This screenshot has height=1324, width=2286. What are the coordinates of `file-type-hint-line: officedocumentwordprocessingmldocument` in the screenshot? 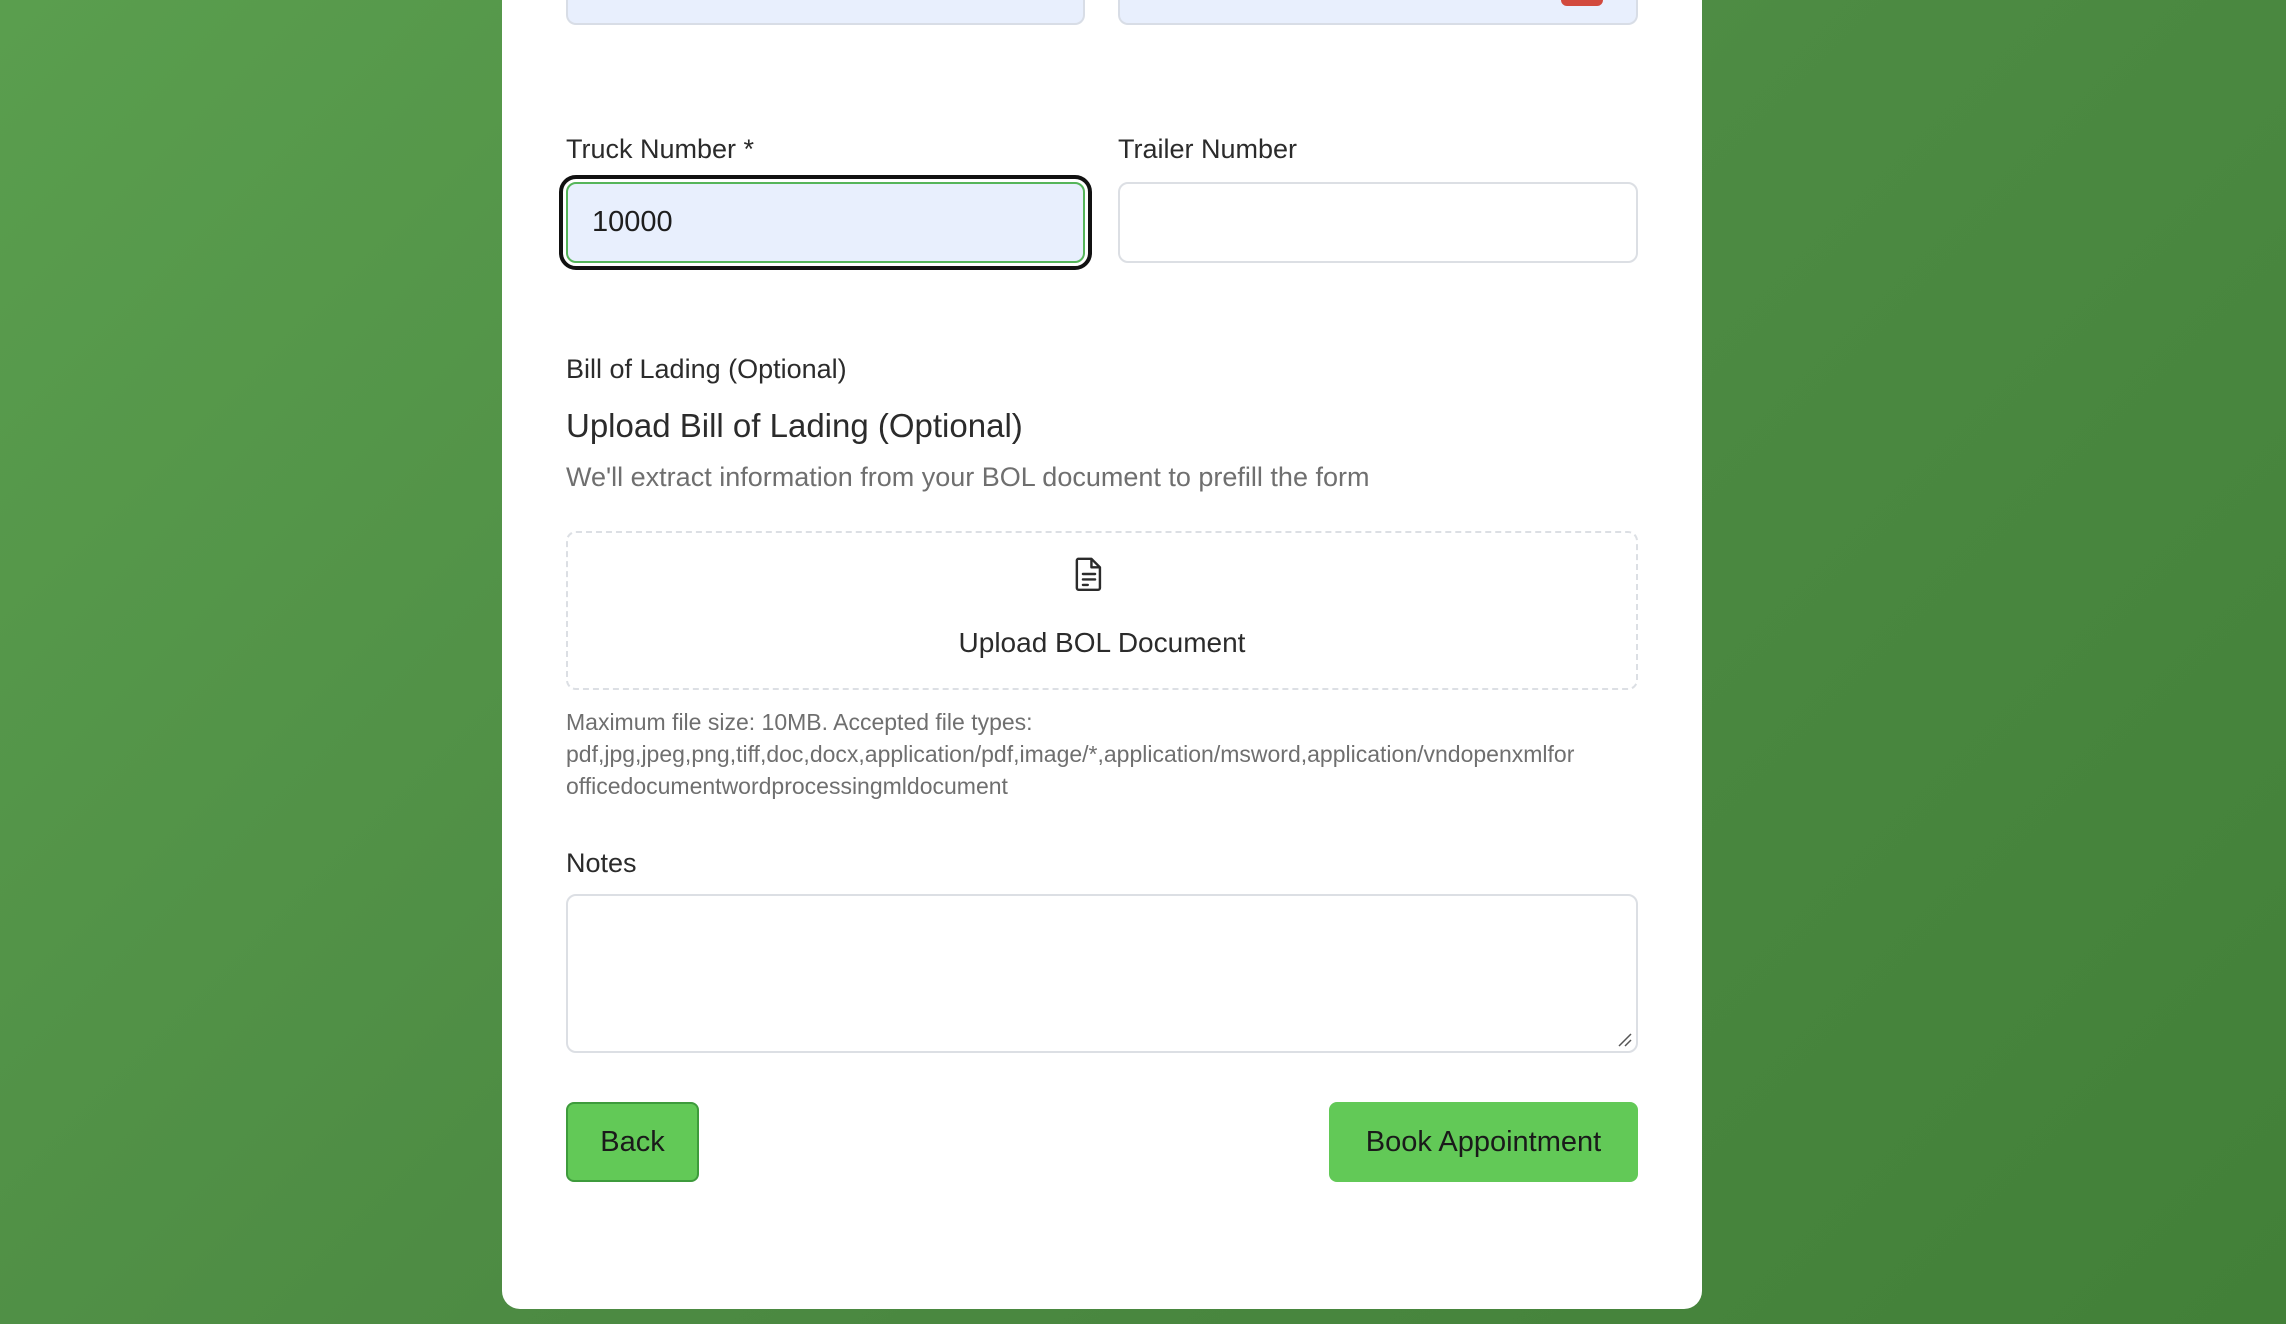 It's located at (787, 786).